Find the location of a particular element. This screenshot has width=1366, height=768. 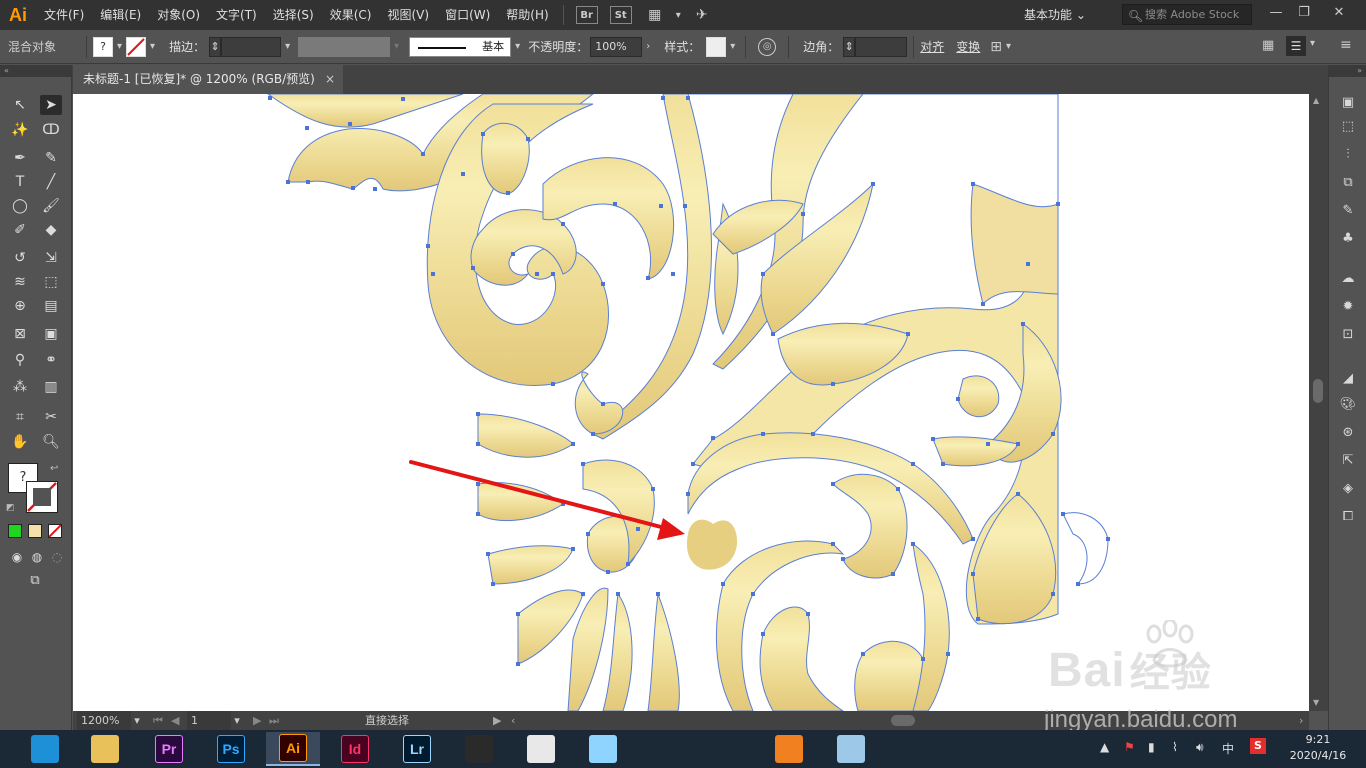

gradient-panel-icon: ◢ is located at coordinates (1348, 379).